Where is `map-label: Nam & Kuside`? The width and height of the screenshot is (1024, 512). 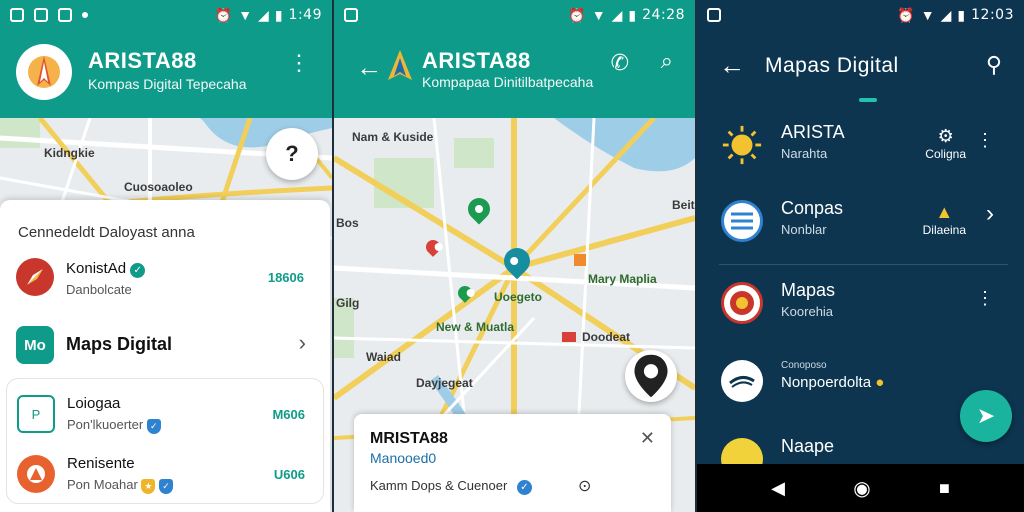 map-label: Nam & Kuside is located at coordinates (393, 137).